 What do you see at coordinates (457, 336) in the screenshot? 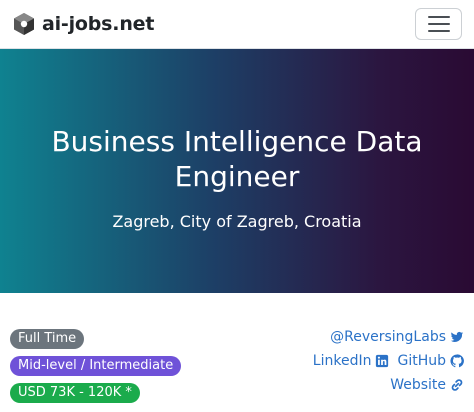
I see `twitter-icon` at bounding box center [457, 336].